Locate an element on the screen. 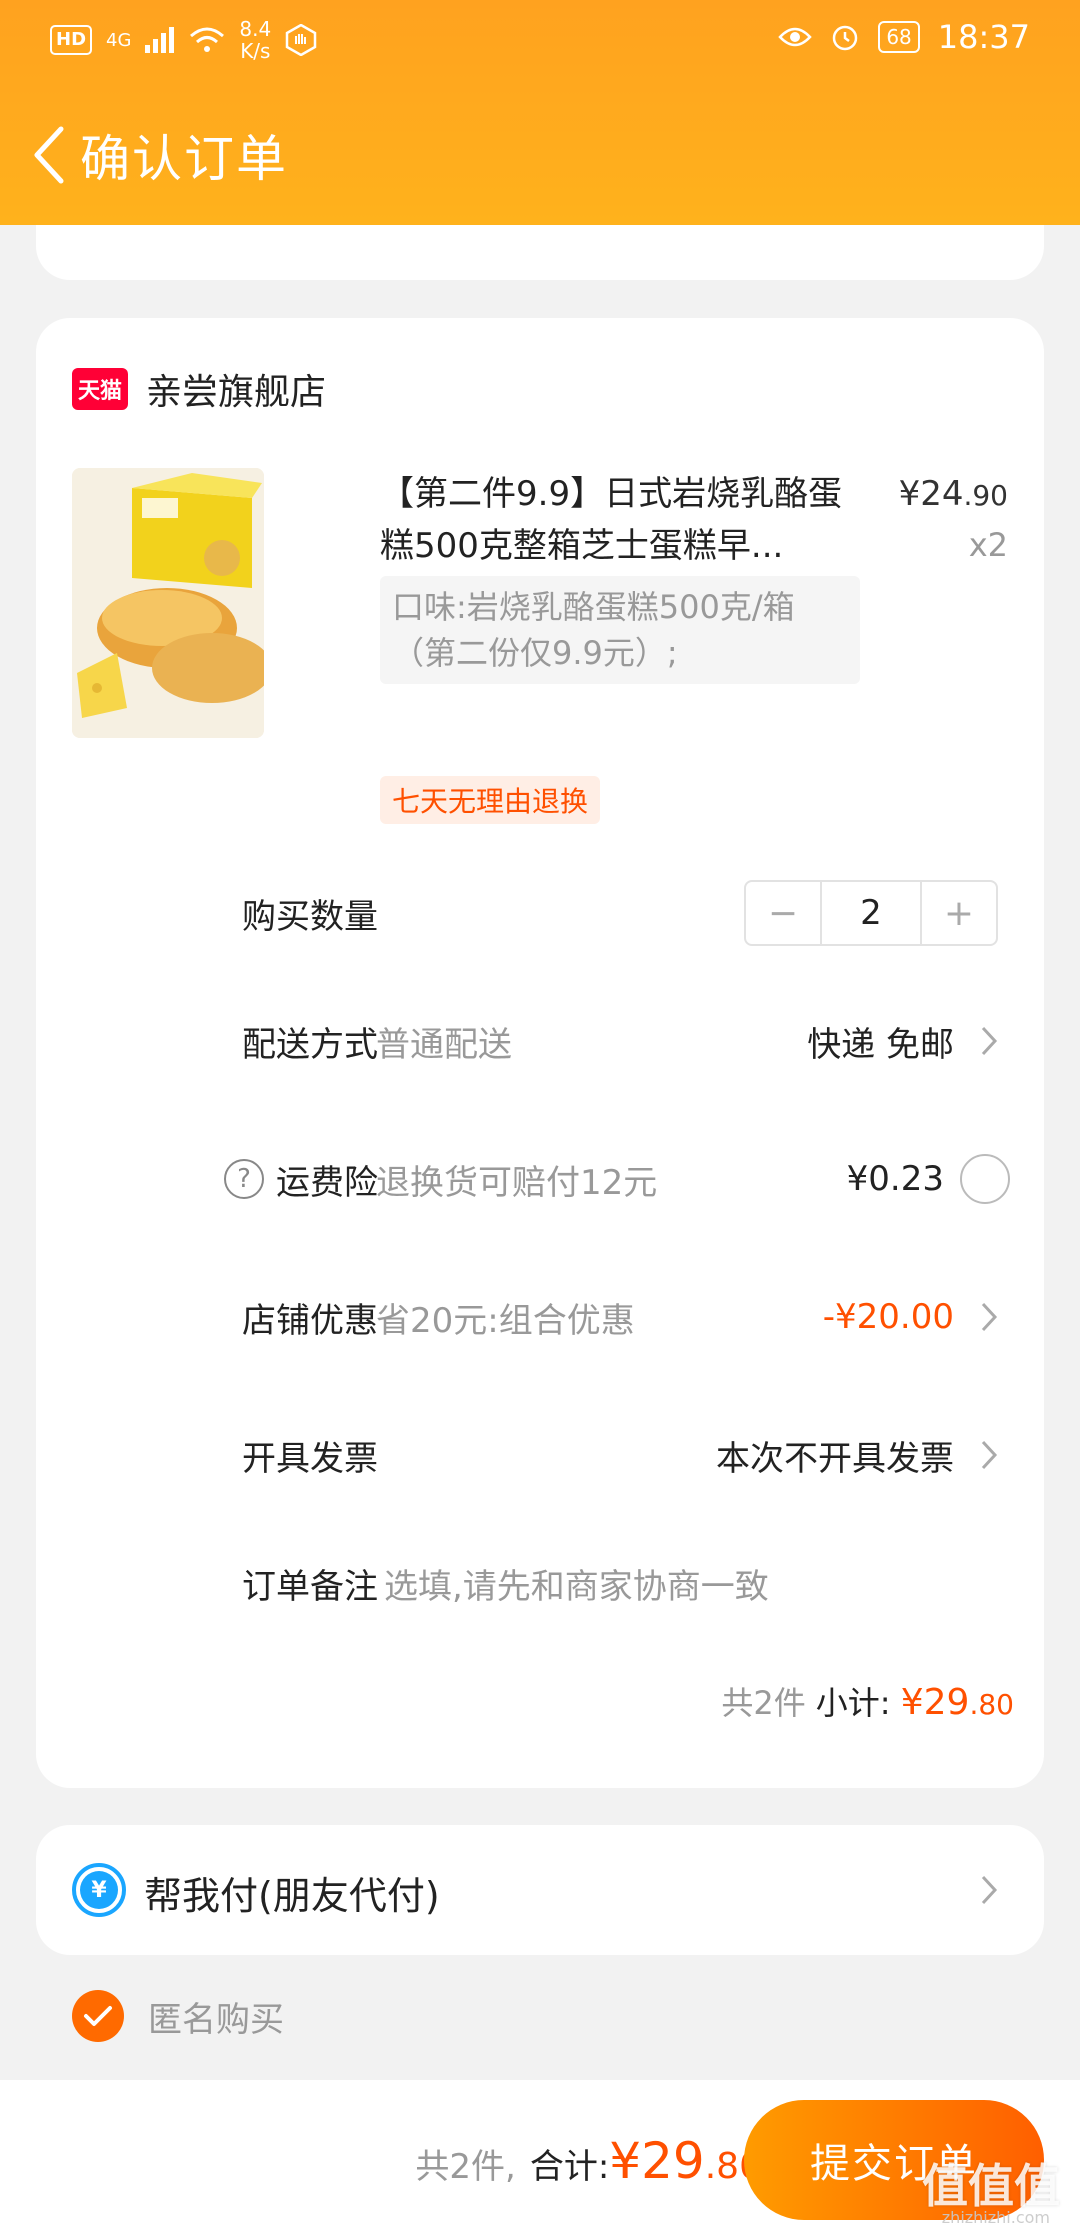 This screenshot has height=2240, width=1080. net-speed: 8.4 K/s is located at coordinates (255, 40).